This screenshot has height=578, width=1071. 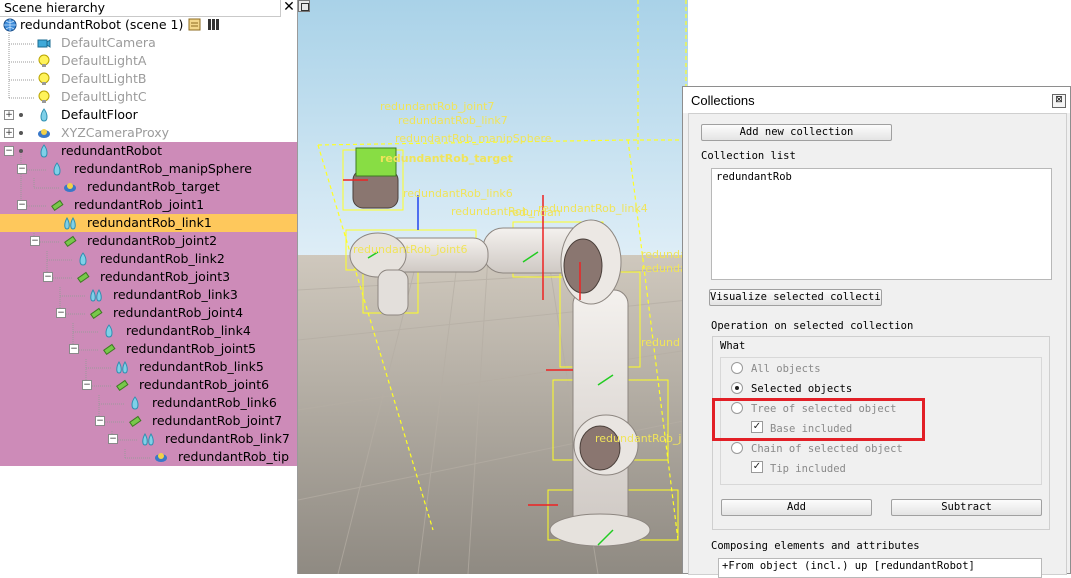 What do you see at coordinates (148, 457) in the screenshot?
I see `tree-item-tip: redundantRob_tip` at bounding box center [148, 457].